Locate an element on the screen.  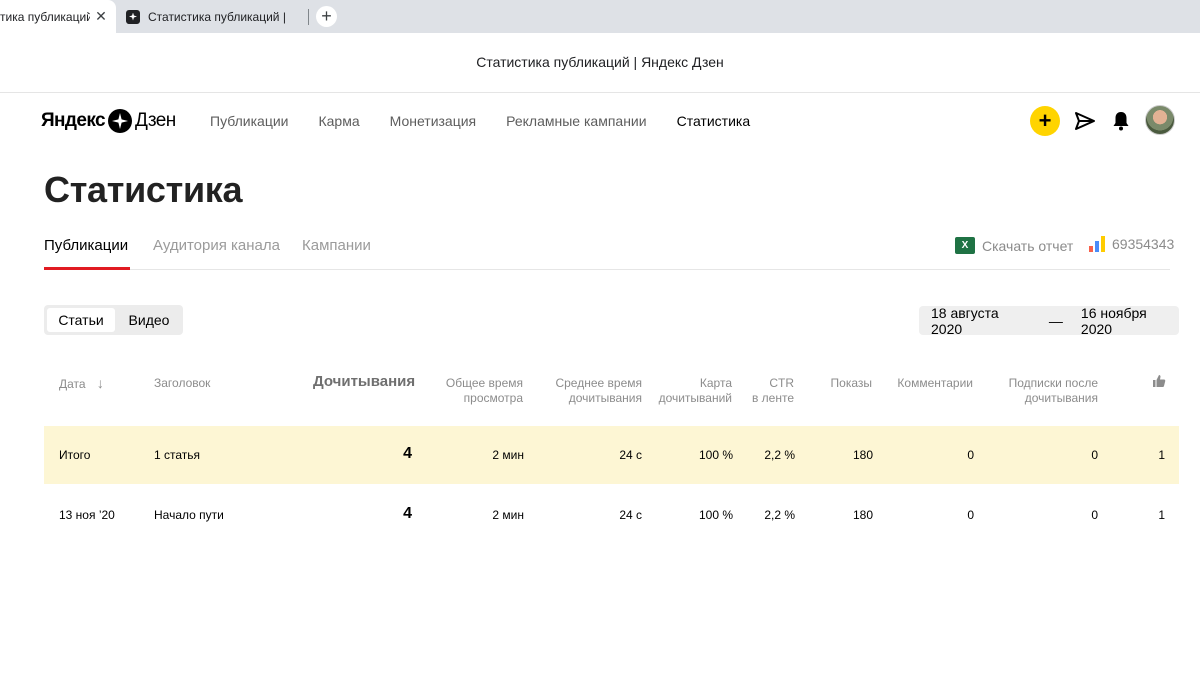
avatar is located at coordinates (1160, 120).